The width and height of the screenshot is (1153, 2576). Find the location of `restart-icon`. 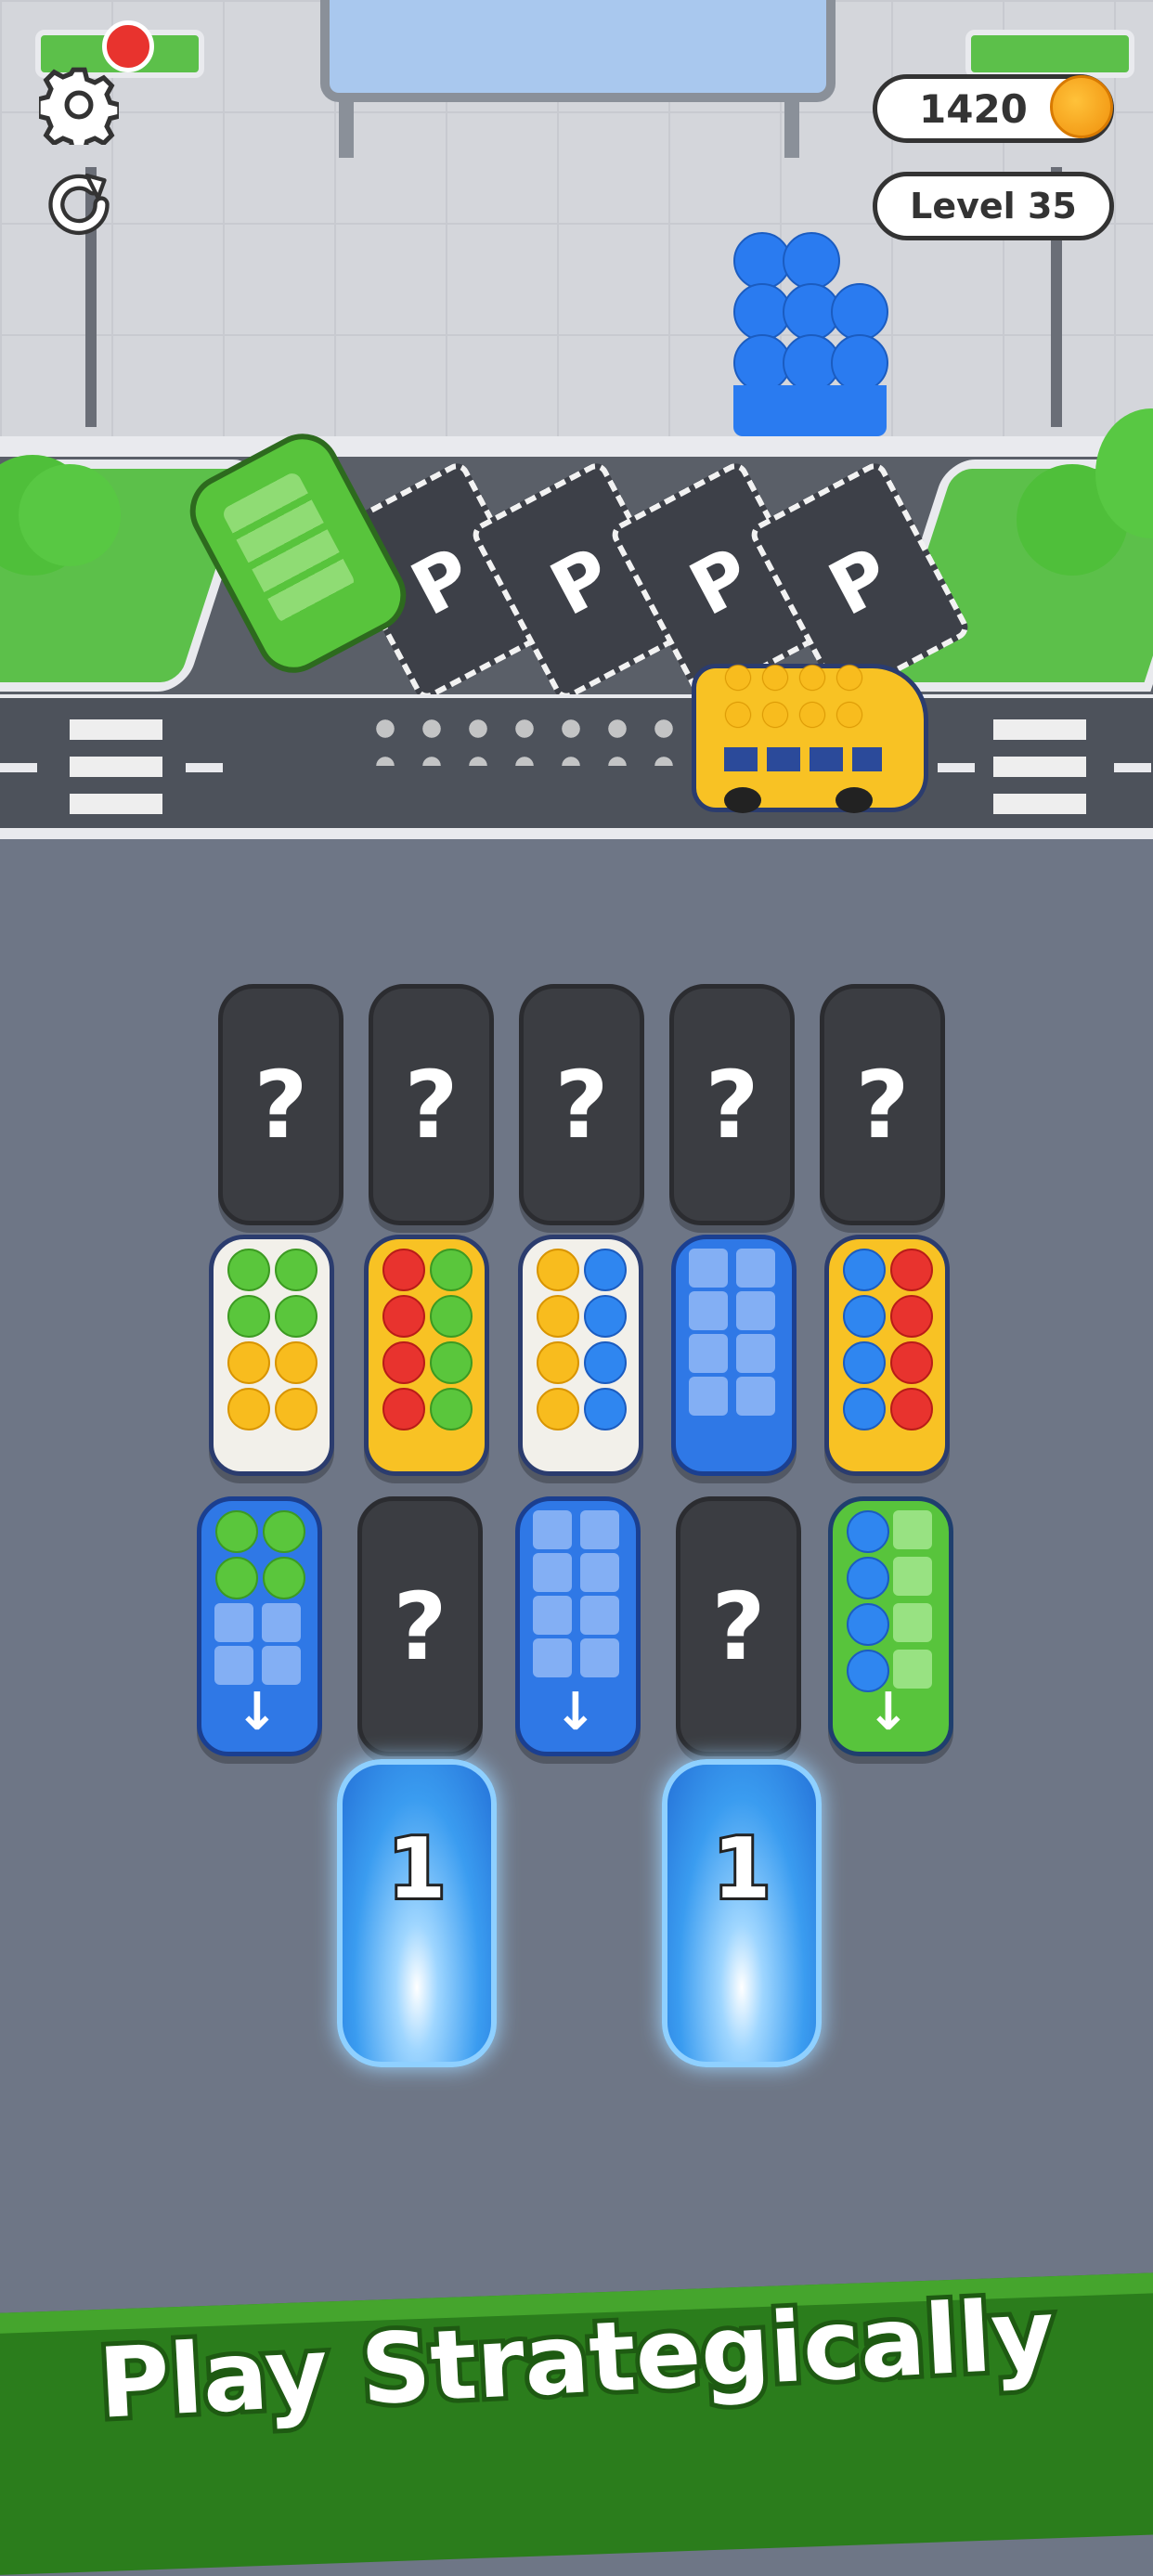

restart-icon is located at coordinates (79, 204).